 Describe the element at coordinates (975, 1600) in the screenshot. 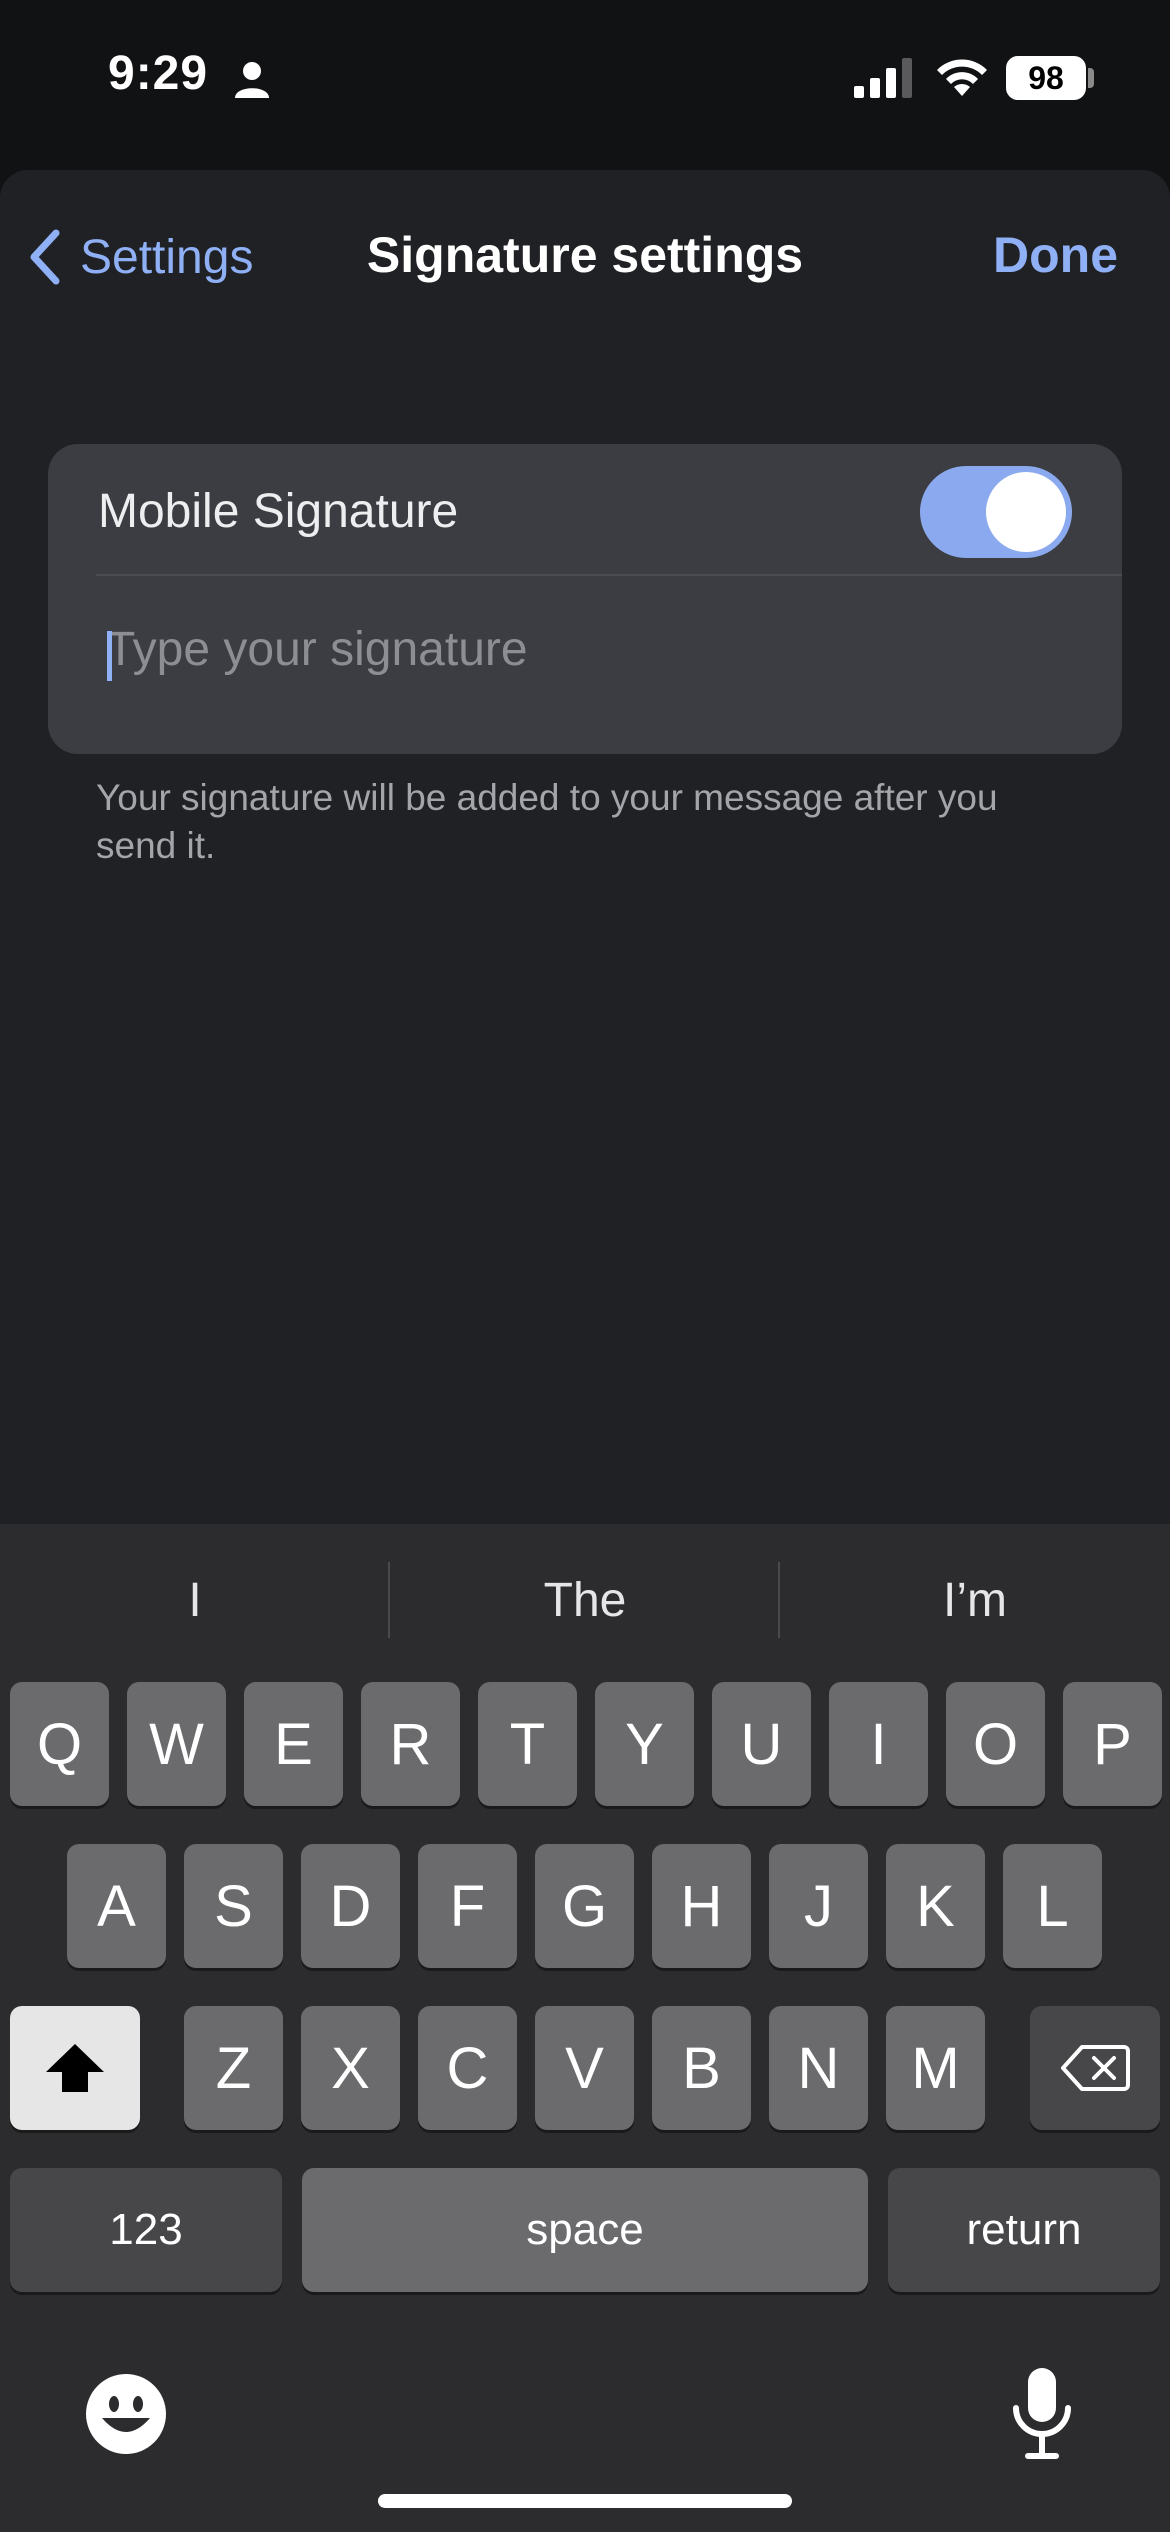

I see `suggestion-3: I’m` at that location.